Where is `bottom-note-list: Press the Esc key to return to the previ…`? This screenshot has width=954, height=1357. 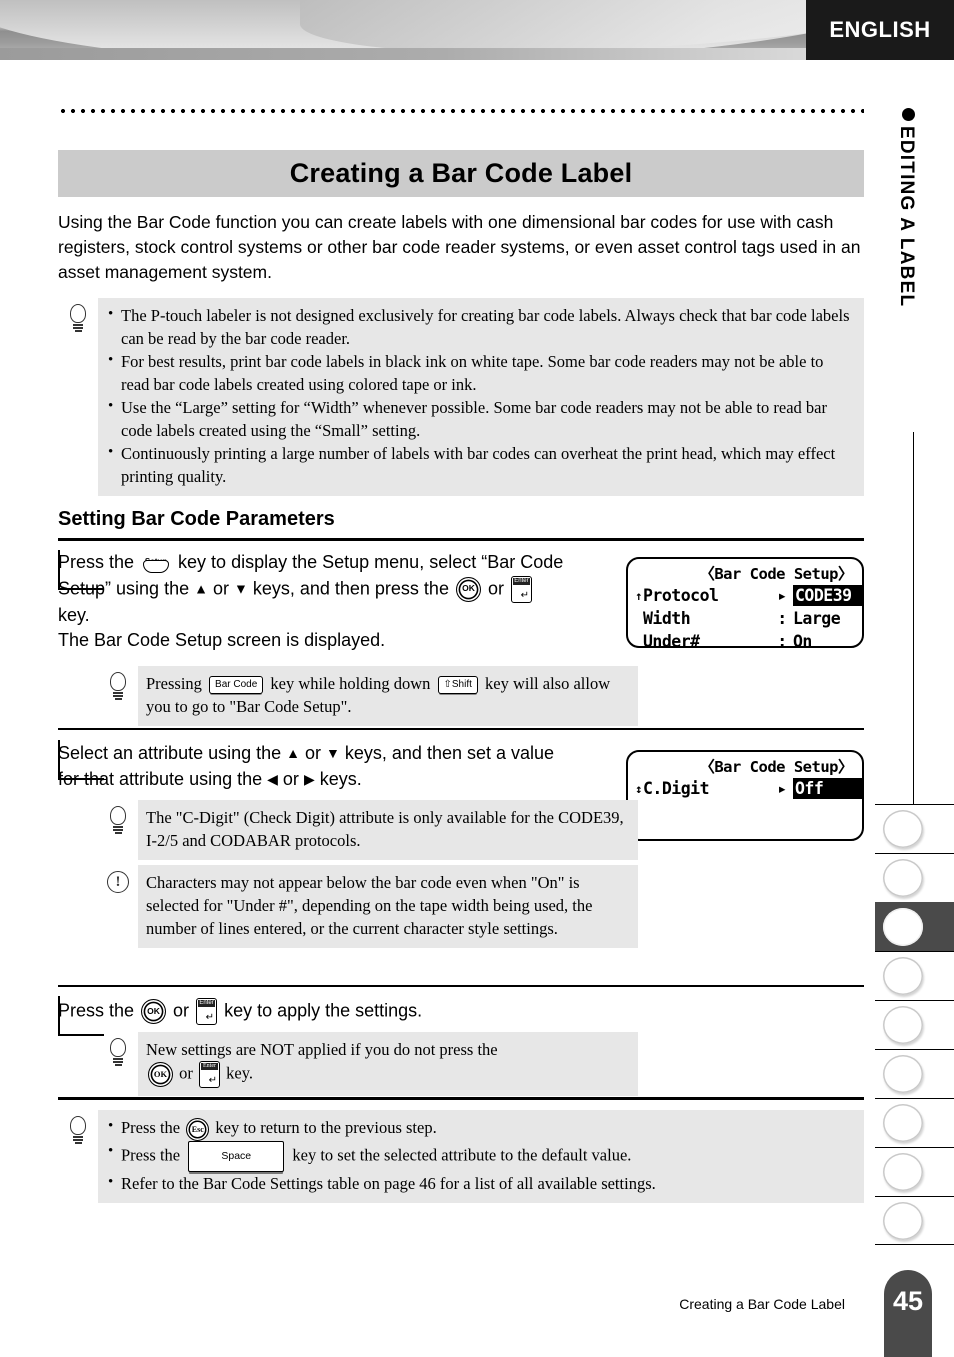
bottom-note-list: Press the Esc key to return to the previ… is located at coordinates (480, 1155).